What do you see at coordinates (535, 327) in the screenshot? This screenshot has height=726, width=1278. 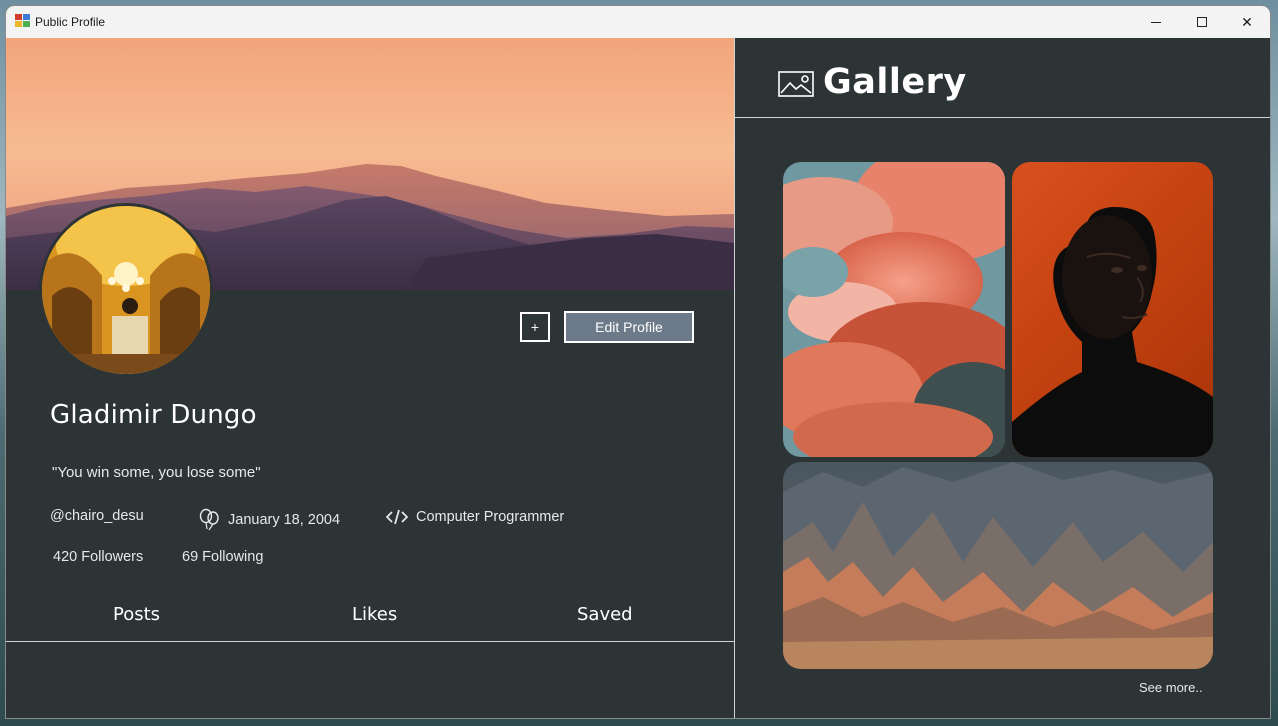 I see `add-button: +` at bounding box center [535, 327].